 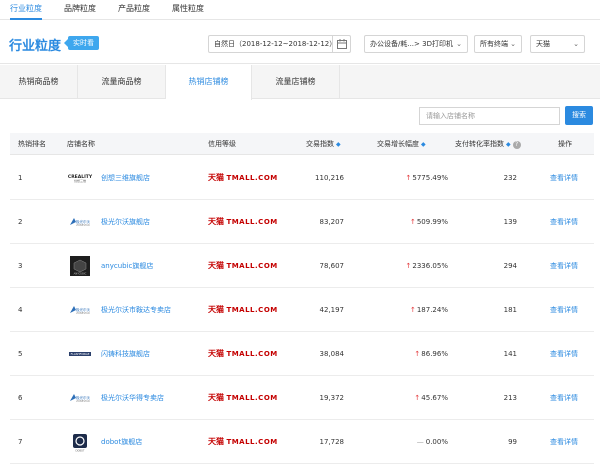 What do you see at coordinates (434, 354) in the screenshot?
I see `growth-percent: 86.96%` at bounding box center [434, 354].